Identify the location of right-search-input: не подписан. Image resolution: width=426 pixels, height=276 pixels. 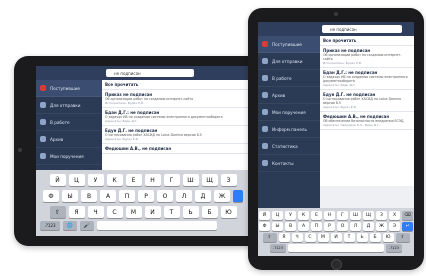
(362, 29).